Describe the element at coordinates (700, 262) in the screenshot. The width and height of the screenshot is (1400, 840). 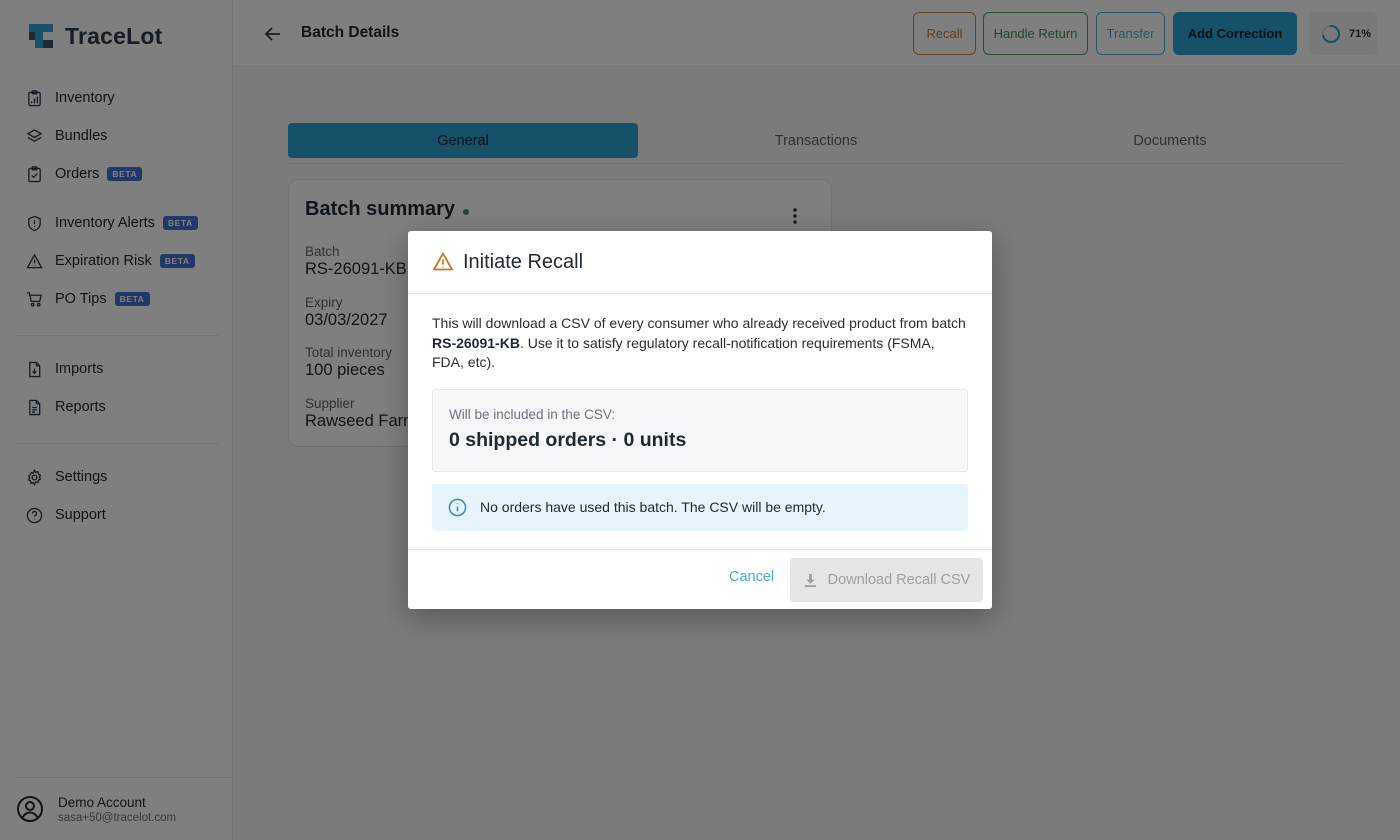
I see `dialog-header: Initiate Recall` at that location.